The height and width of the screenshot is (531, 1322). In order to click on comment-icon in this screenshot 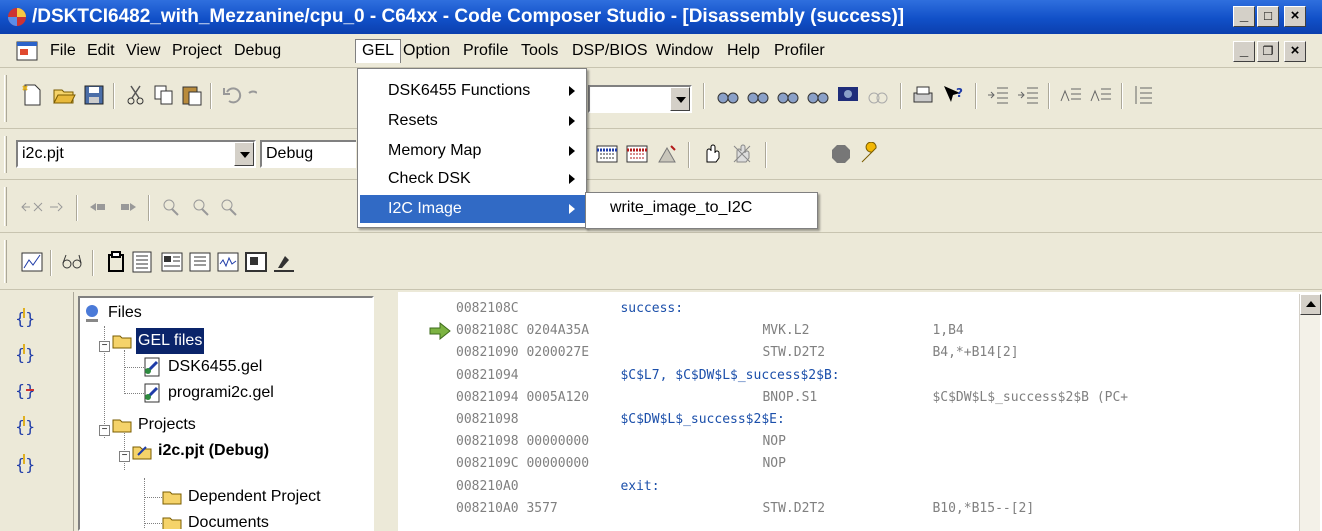, I will do `click(1071, 95)`.